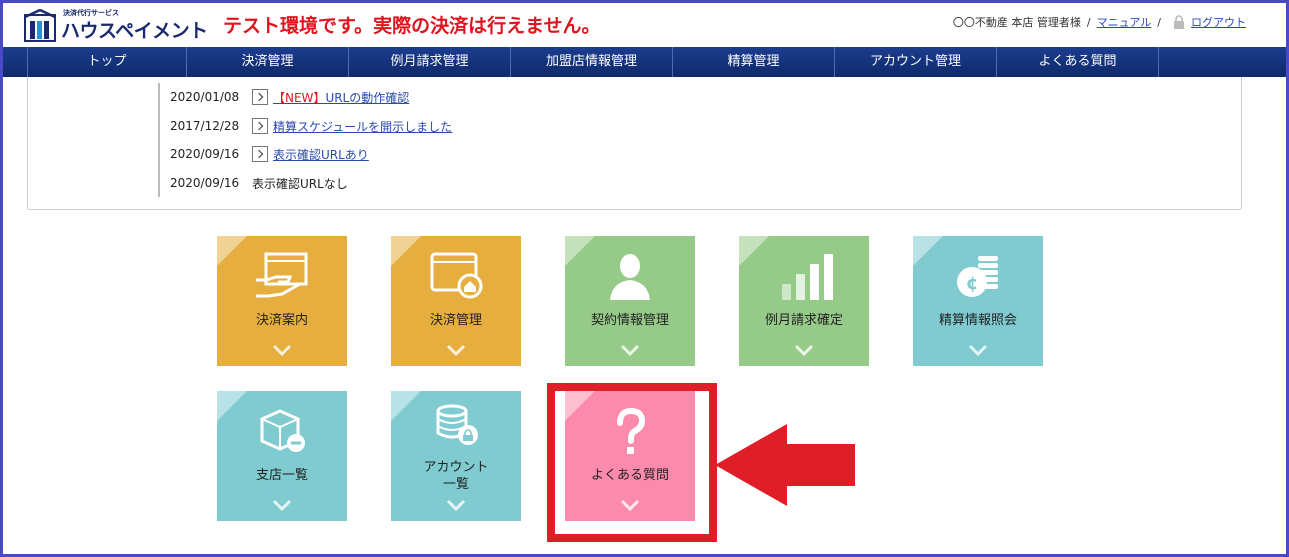 The image size is (1289, 557). I want to click on news-title: URLの動作確認, so click(367, 97).